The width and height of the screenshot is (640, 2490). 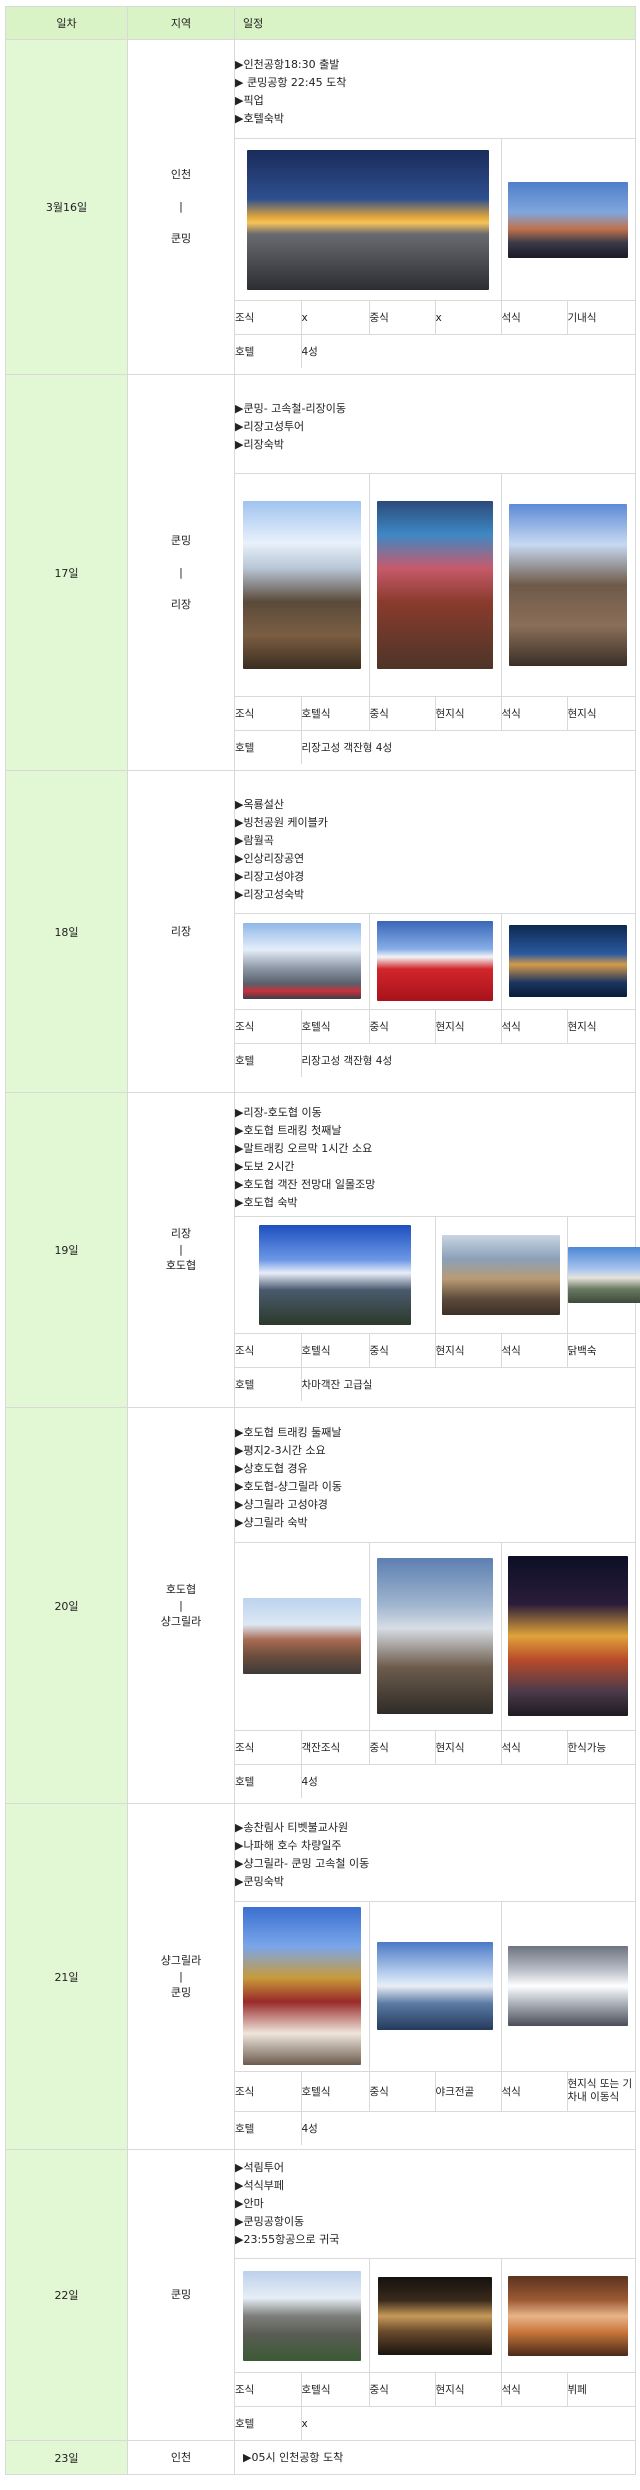 What do you see at coordinates (435, 409) in the screenshot?
I see `schedule-item: ▶쿤밍- 고속철-리장이동` at bounding box center [435, 409].